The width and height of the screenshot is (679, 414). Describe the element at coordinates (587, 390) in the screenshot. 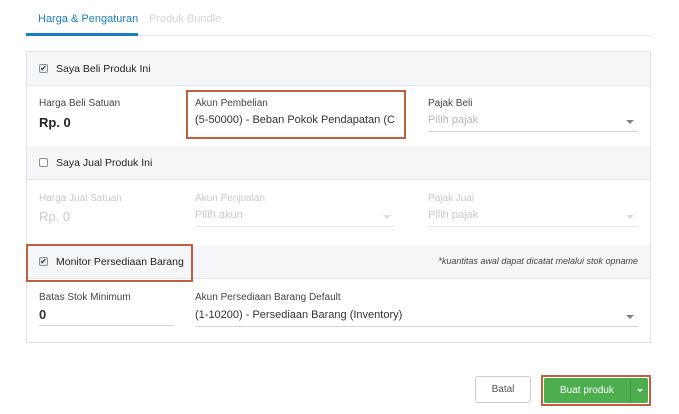

I see `create-product-label: Buat produk` at that location.